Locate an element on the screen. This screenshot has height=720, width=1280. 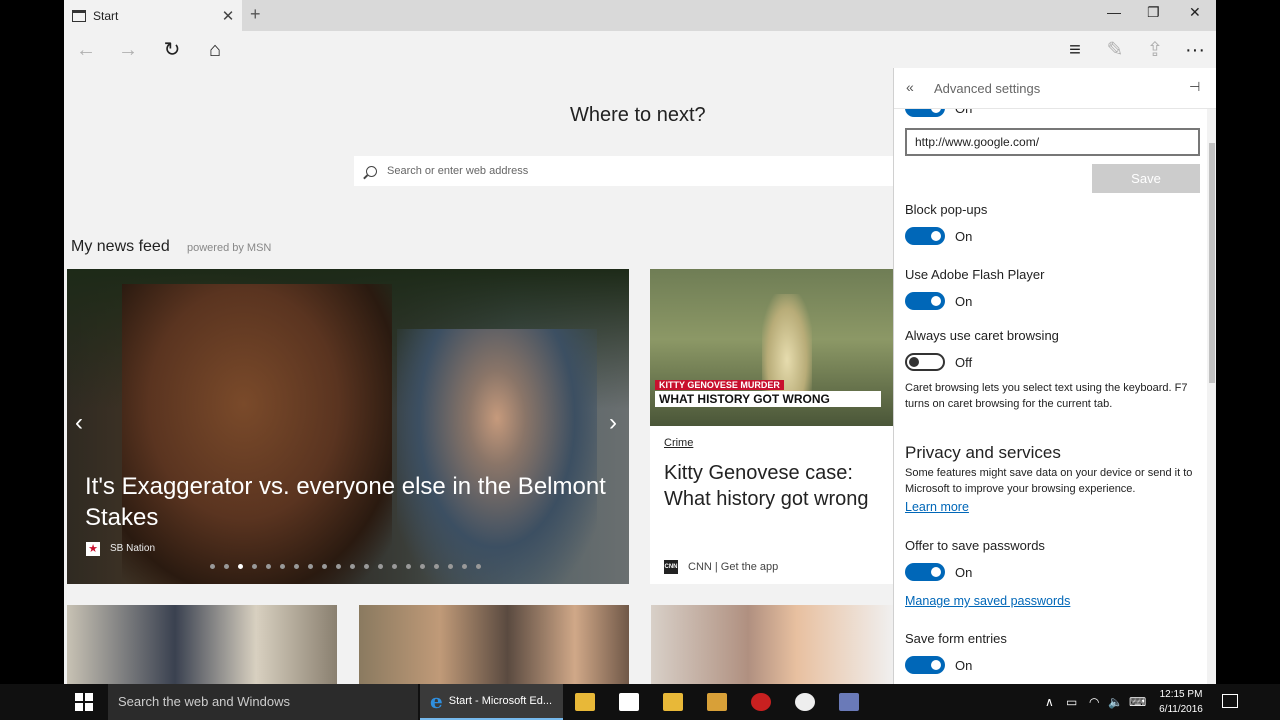
close-tab-icon: ✕ is located at coordinates (228, 16).